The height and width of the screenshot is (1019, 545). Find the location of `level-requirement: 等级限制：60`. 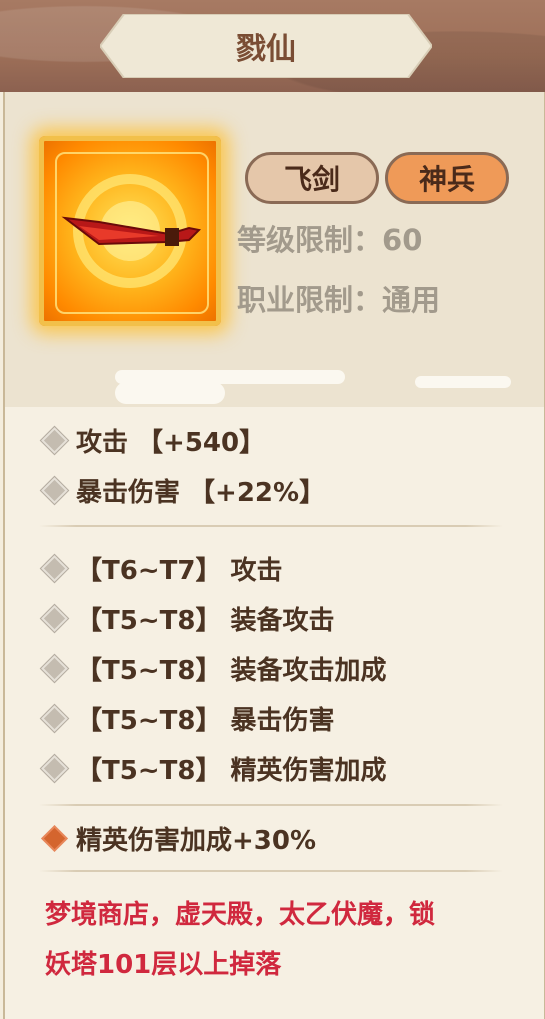

level-requirement: 等级限制：60 is located at coordinates (329, 238).